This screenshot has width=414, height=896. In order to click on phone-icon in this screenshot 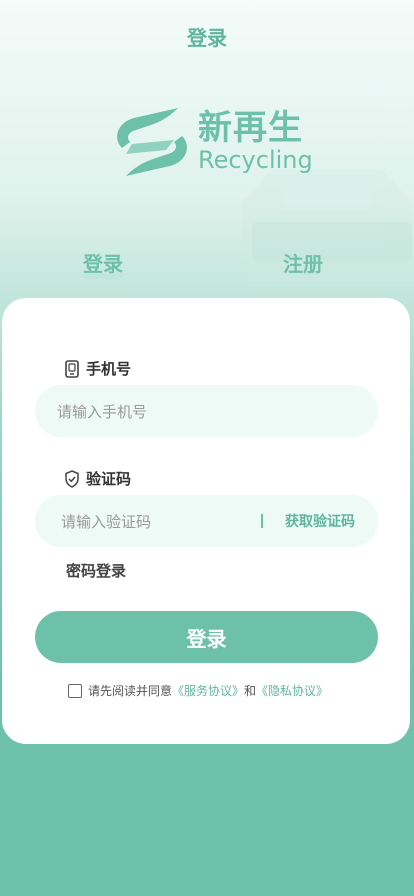, I will do `click(72, 368)`.